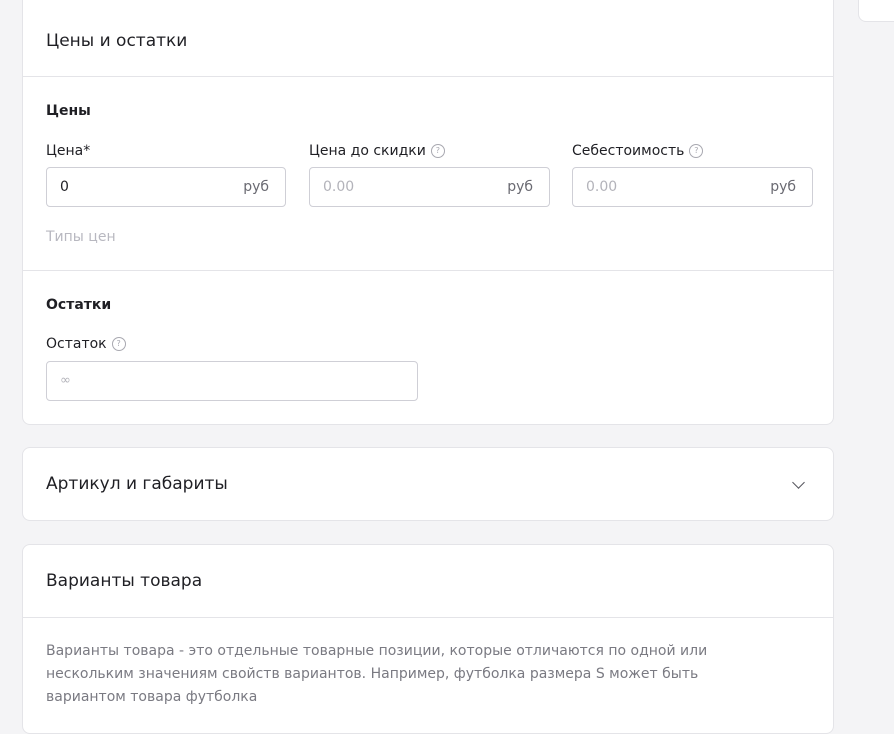  What do you see at coordinates (166, 187) in the screenshot?
I see `price-input: 0 руб` at bounding box center [166, 187].